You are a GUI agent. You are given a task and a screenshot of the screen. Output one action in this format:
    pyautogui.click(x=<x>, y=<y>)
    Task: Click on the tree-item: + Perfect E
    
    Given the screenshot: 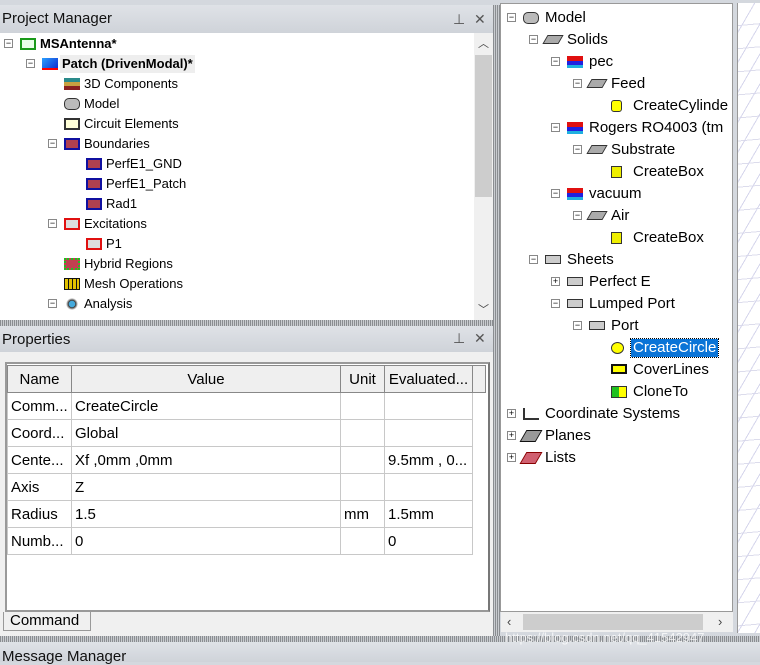 What is the action you would take?
    pyautogui.click(x=616, y=281)
    